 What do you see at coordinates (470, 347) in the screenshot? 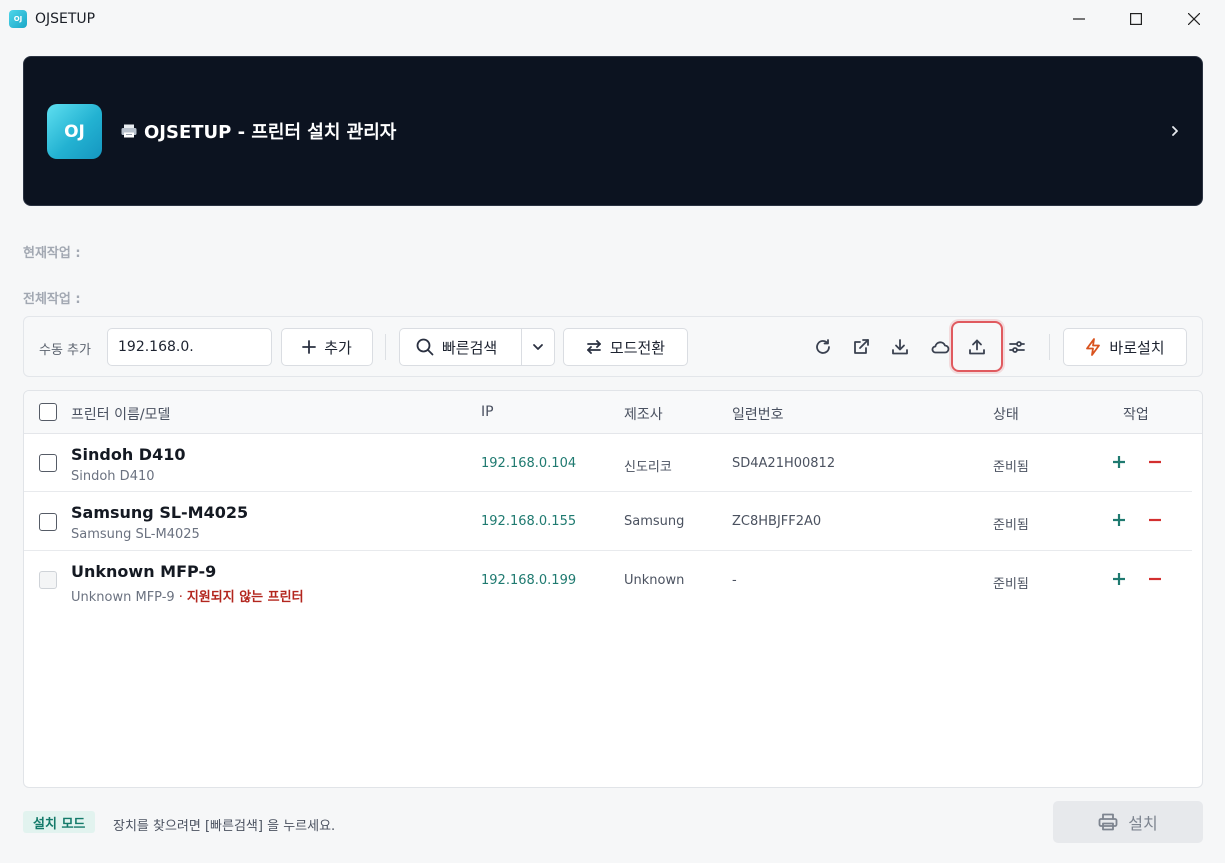
I see `quick-search-label: 빠른검색` at bounding box center [470, 347].